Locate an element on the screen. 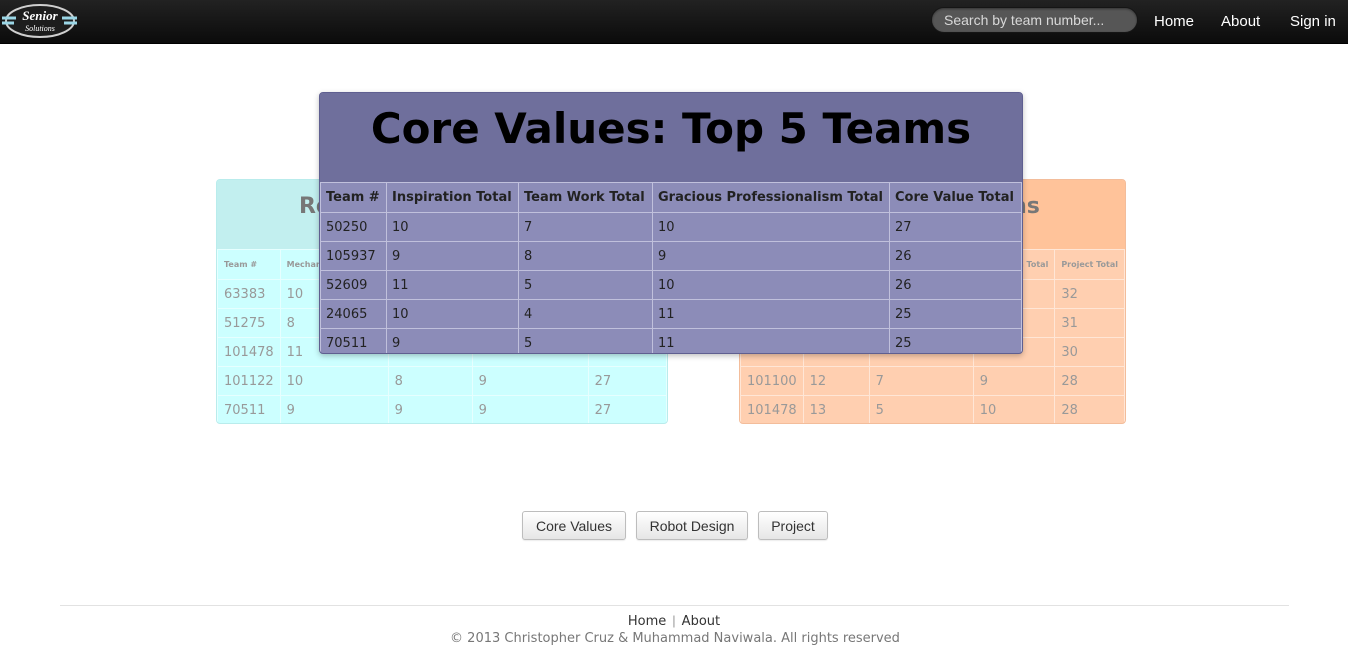  svg-text: Solutions is located at coordinates (40, 28).